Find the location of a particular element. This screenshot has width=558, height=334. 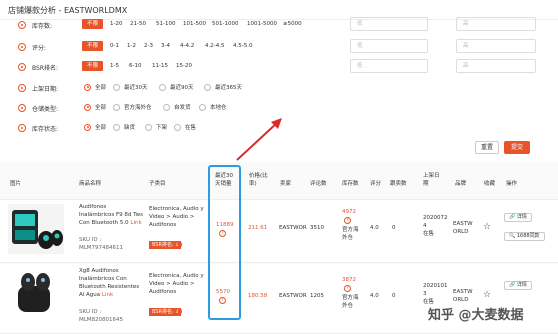

chip-option: 501-1000 is located at coordinates (225, 24).